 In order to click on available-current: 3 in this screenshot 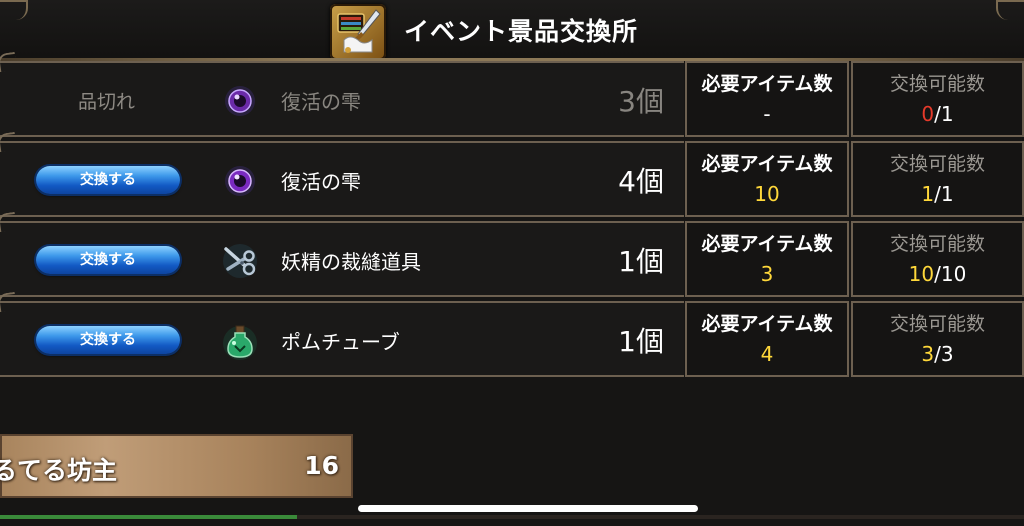, I will do `click(928, 354)`.